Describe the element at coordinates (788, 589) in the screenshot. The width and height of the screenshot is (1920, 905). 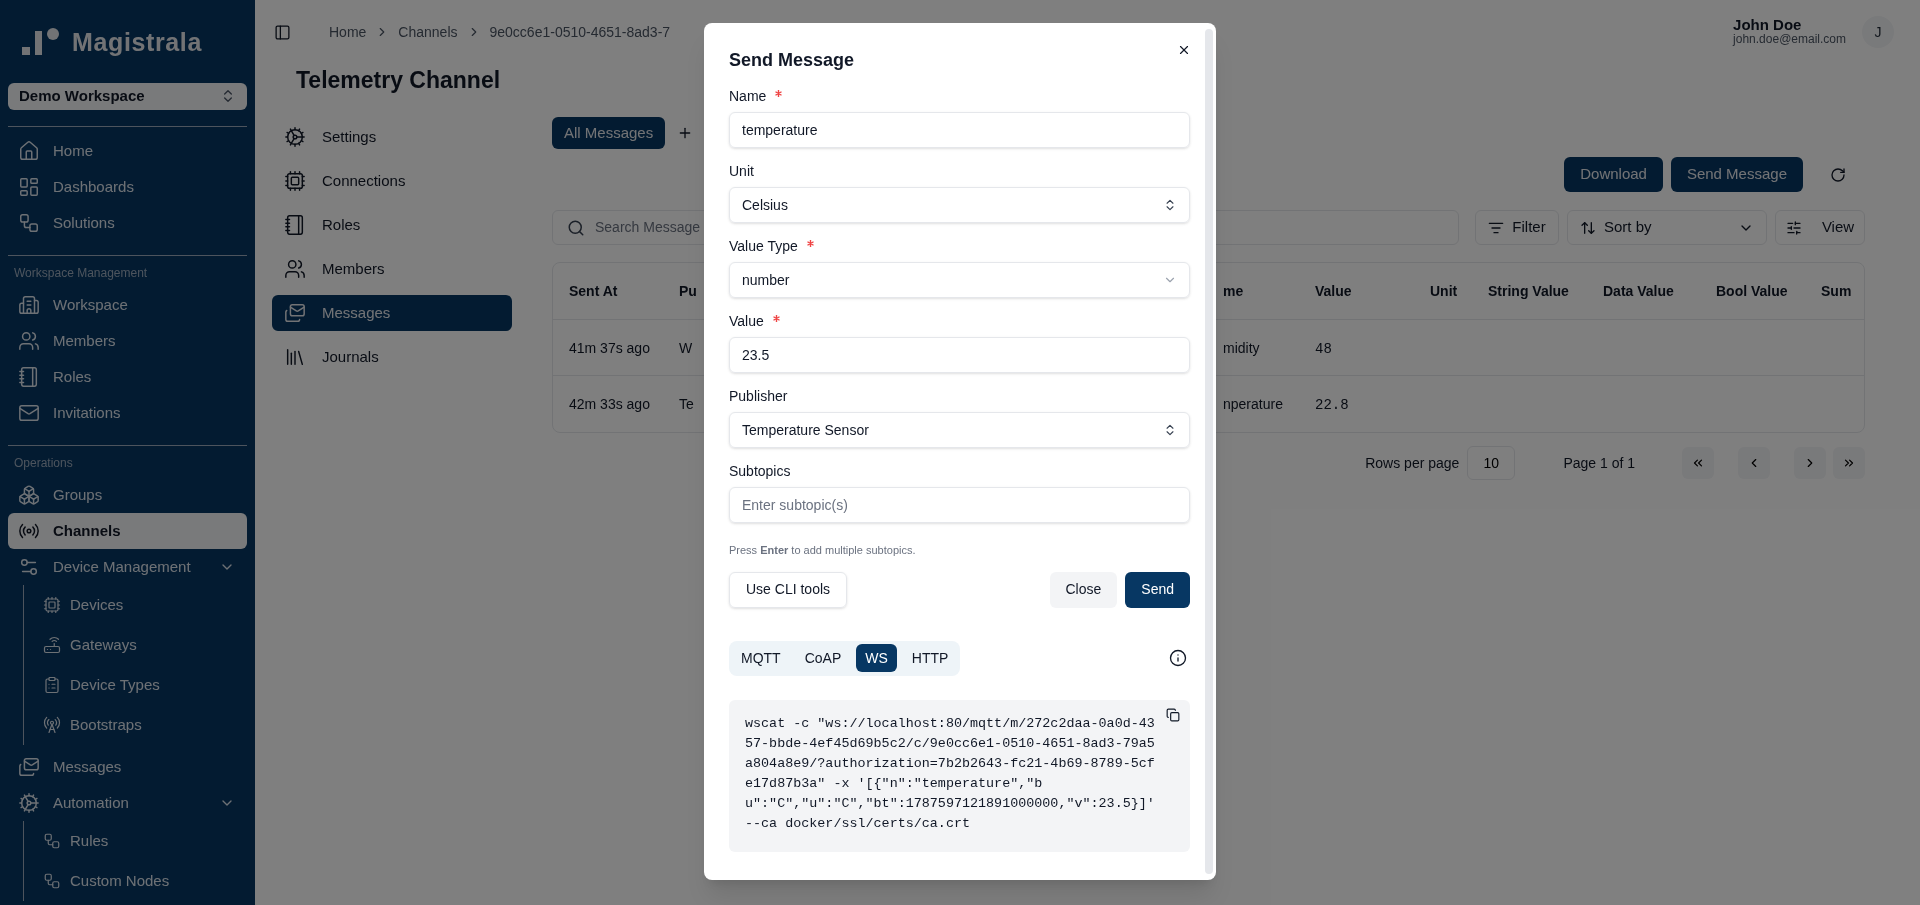
I see `cli-tools-button: Use CLI tools` at that location.